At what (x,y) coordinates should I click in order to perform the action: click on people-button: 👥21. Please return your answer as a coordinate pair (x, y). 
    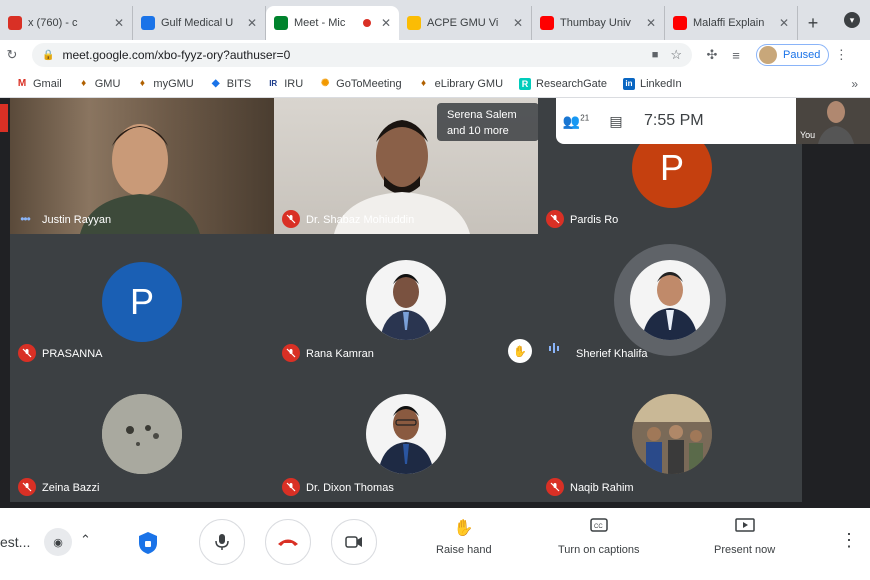
    Looking at the image, I should click on (576, 121).